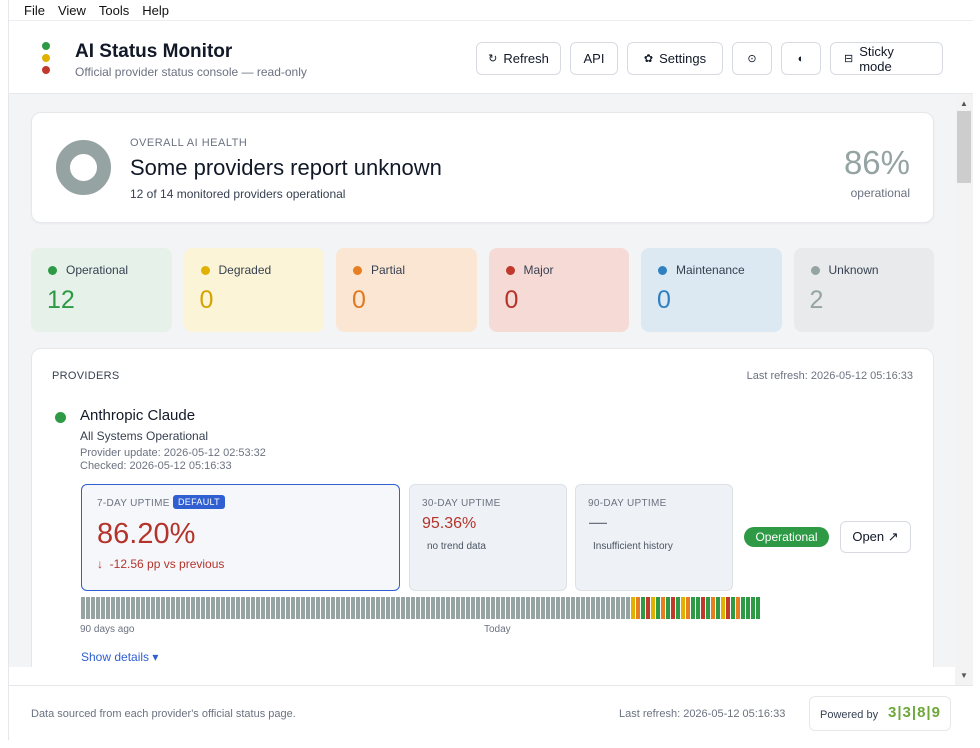 This screenshot has width=980, height=748. What do you see at coordinates (675, 58) in the screenshot?
I see `settings-button: ✿ Settings` at bounding box center [675, 58].